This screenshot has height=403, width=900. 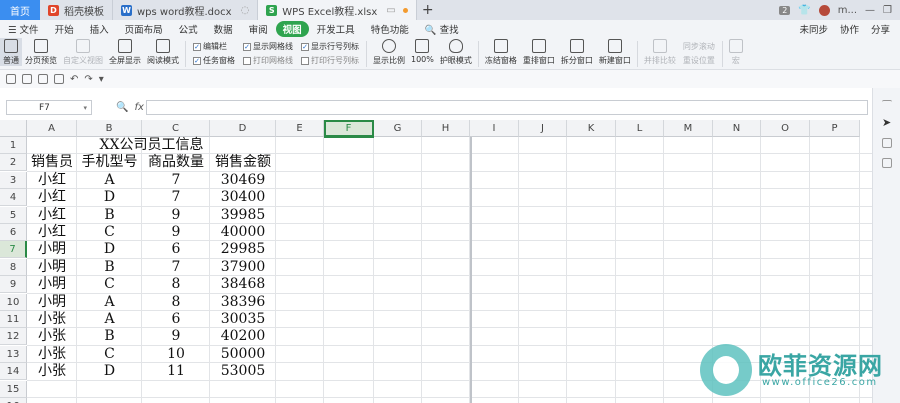 I want to click on row-header-8: 8, so click(x=13, y=267).